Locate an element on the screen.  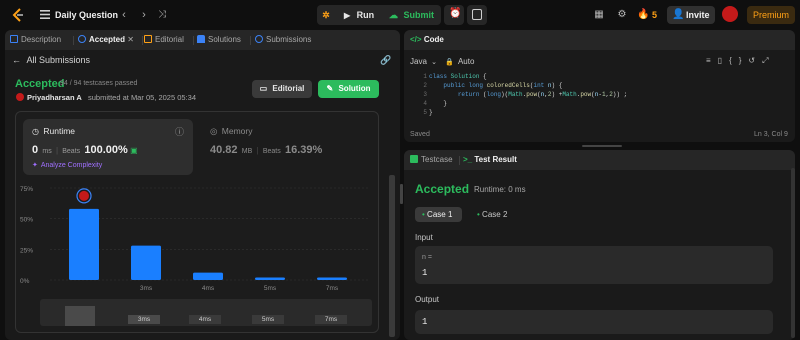
input-box is located at coordinates (594, 265).